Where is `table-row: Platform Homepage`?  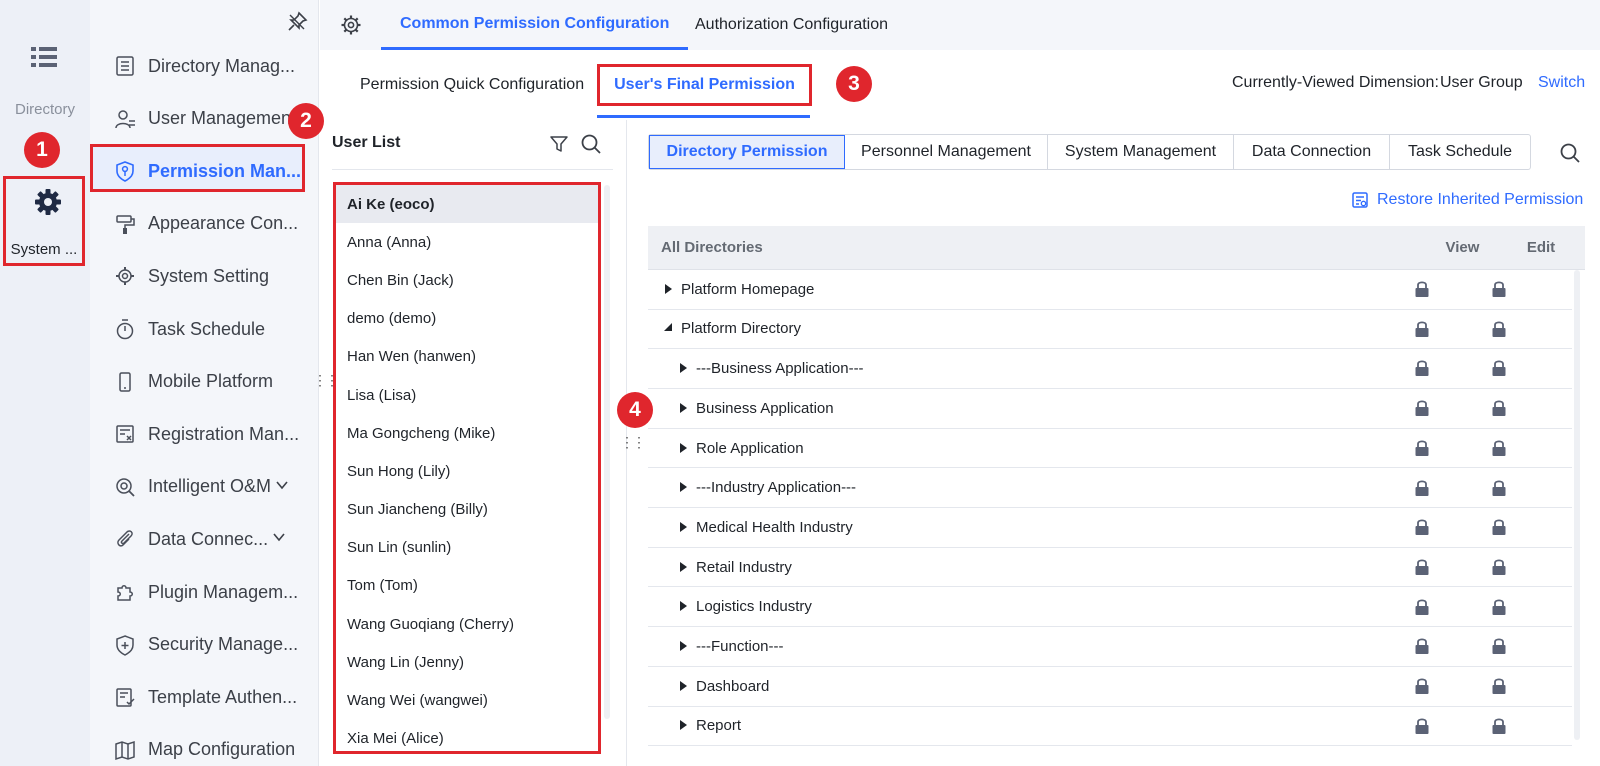
table-row: Platform Homepage is located at coordinates (1110, 290).